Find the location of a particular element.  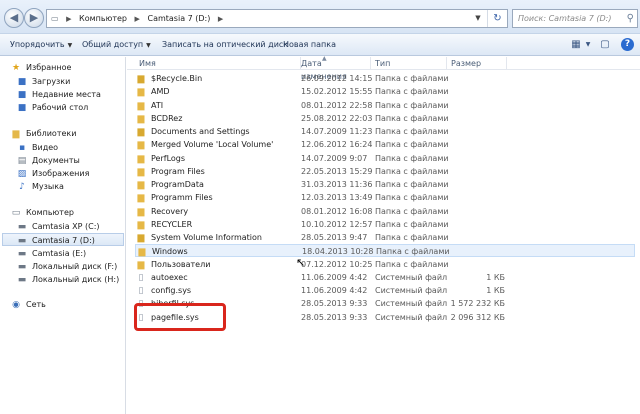

help-button: ? is located at coordinates (627, 44).